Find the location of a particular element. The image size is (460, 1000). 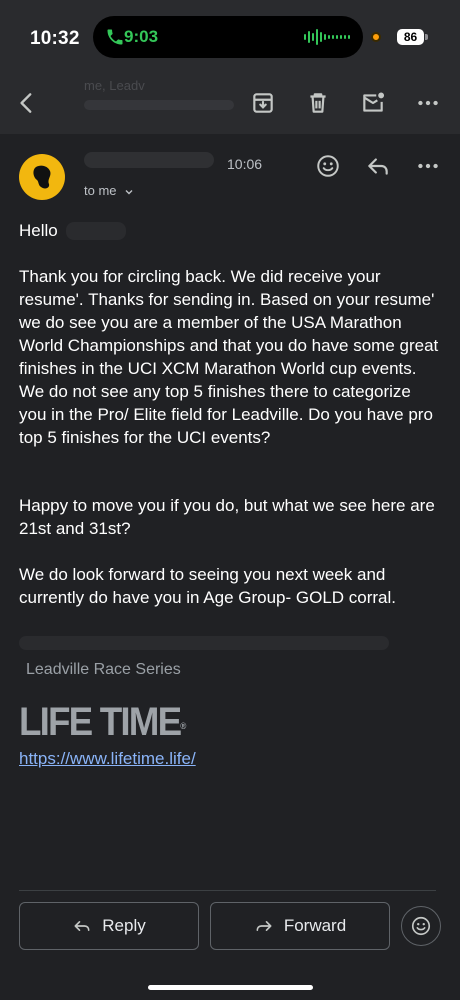

reply-button: Reply is located at coordinates (109, 926).